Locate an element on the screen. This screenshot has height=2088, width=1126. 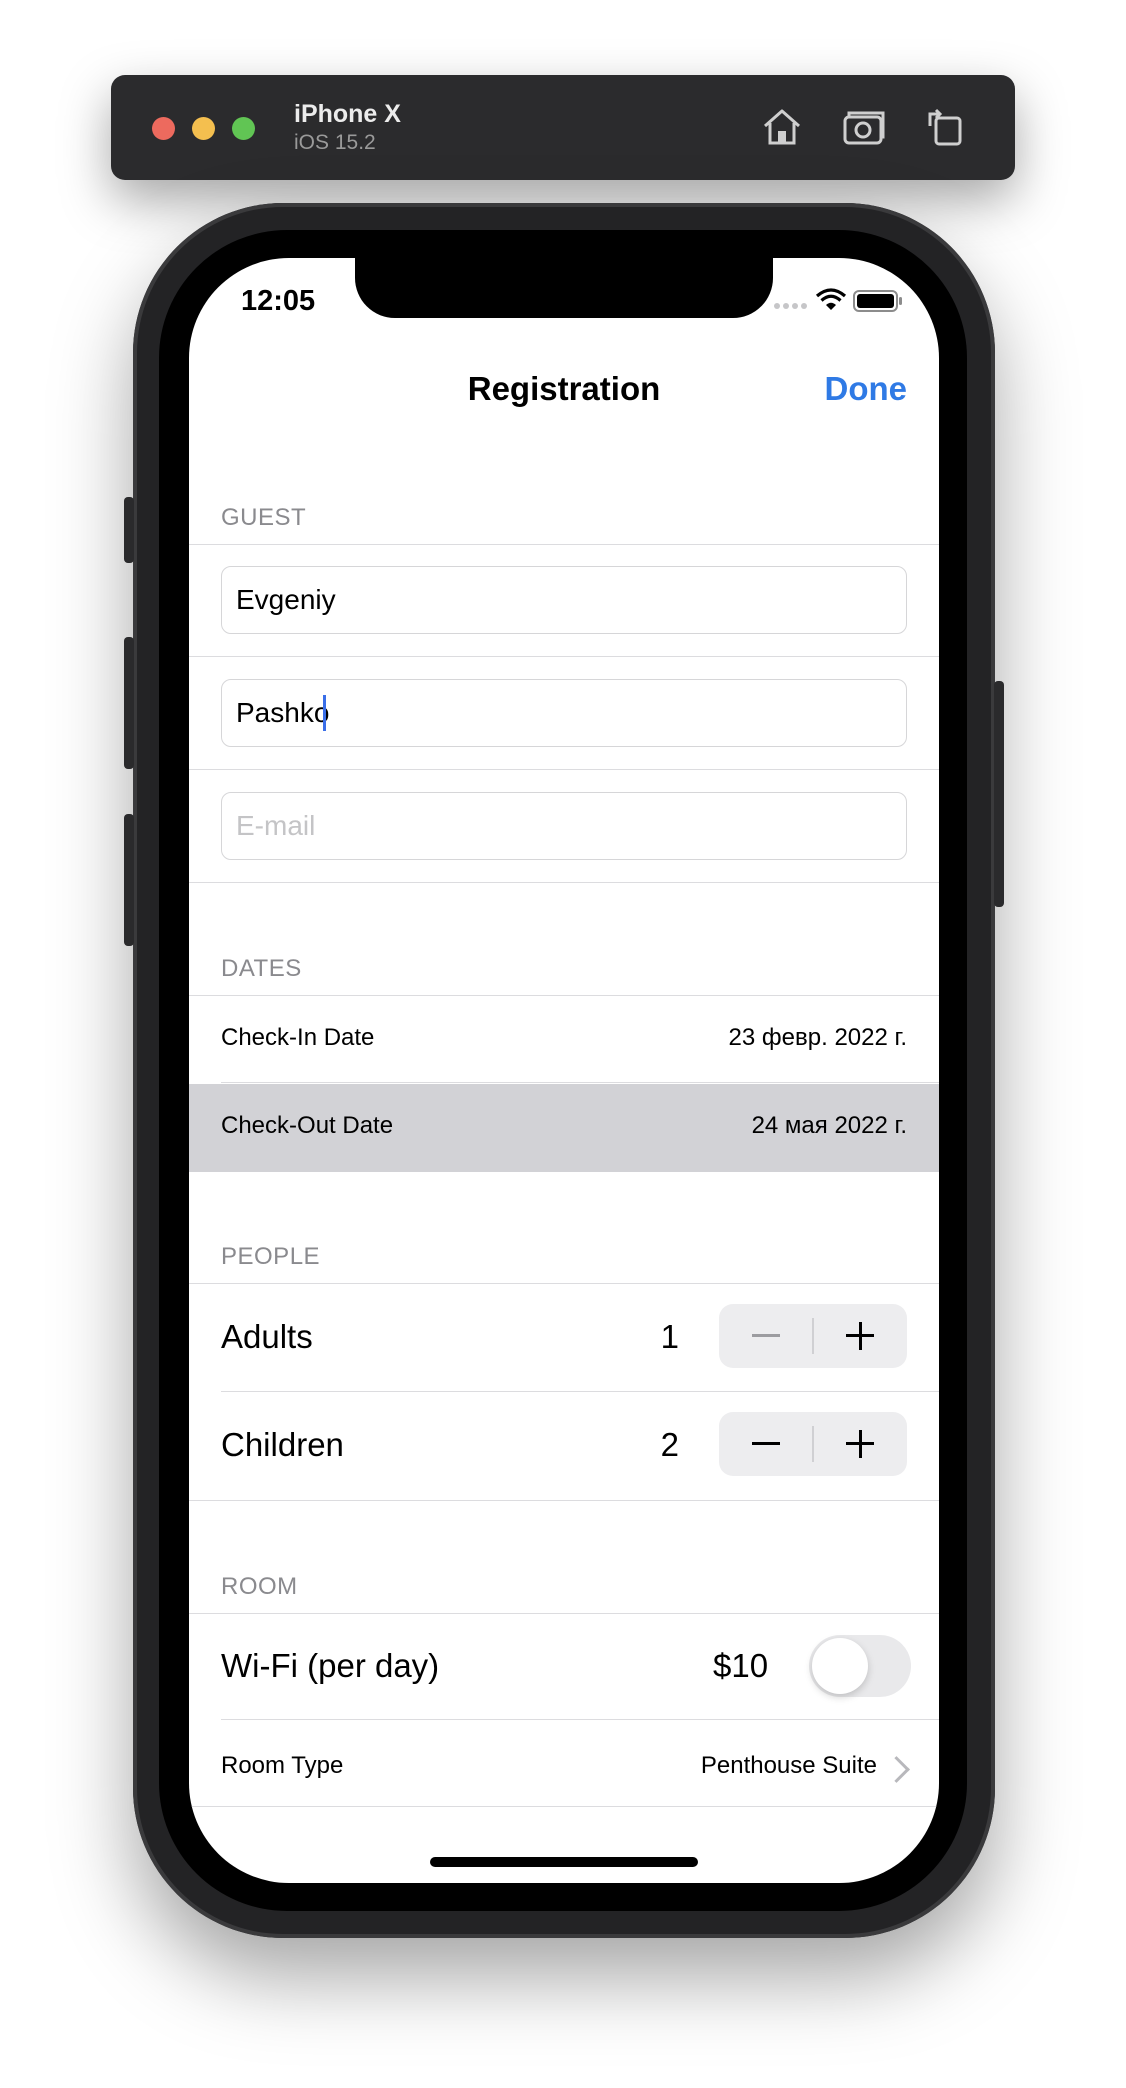
wifi-icon is located at coordinates (831, 299).